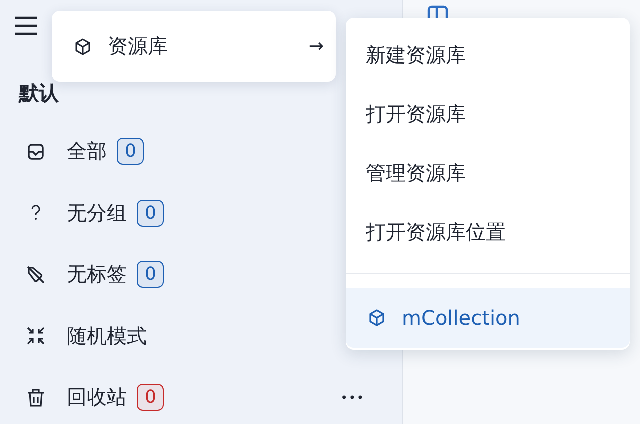  Describe the element at coordinates (97, 213) in the screenshot. I see `sidebar-item: 无分组` at that location.